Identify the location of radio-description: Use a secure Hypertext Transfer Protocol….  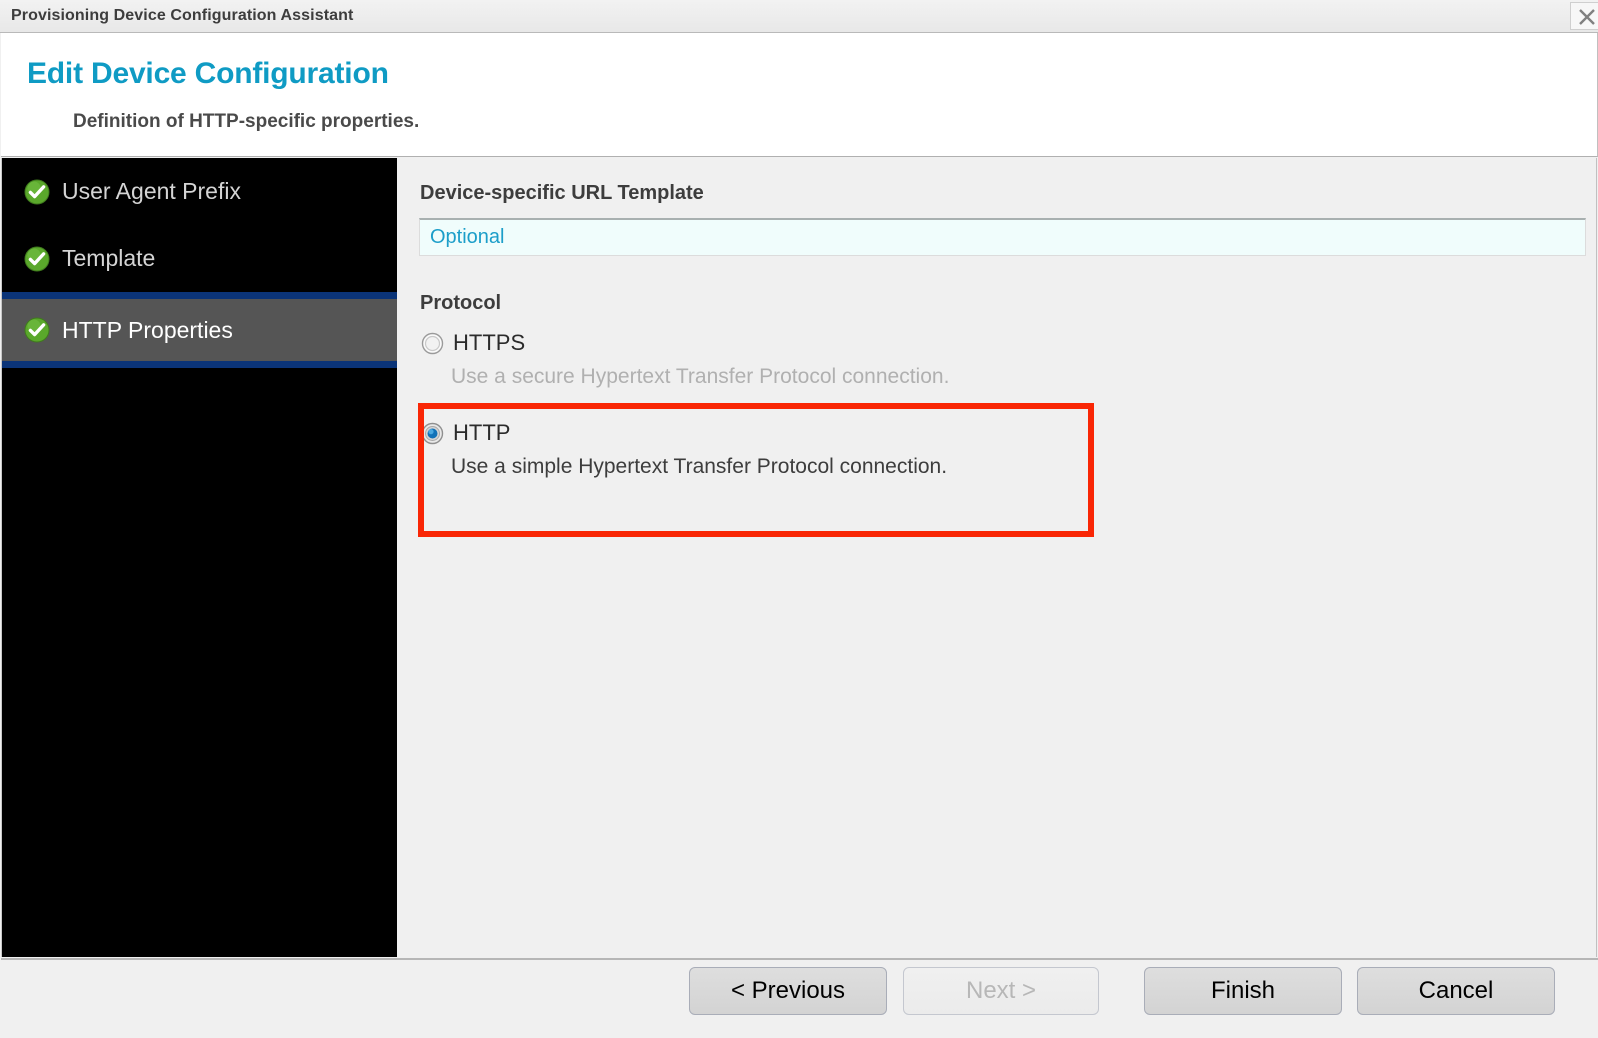
(700, 376).